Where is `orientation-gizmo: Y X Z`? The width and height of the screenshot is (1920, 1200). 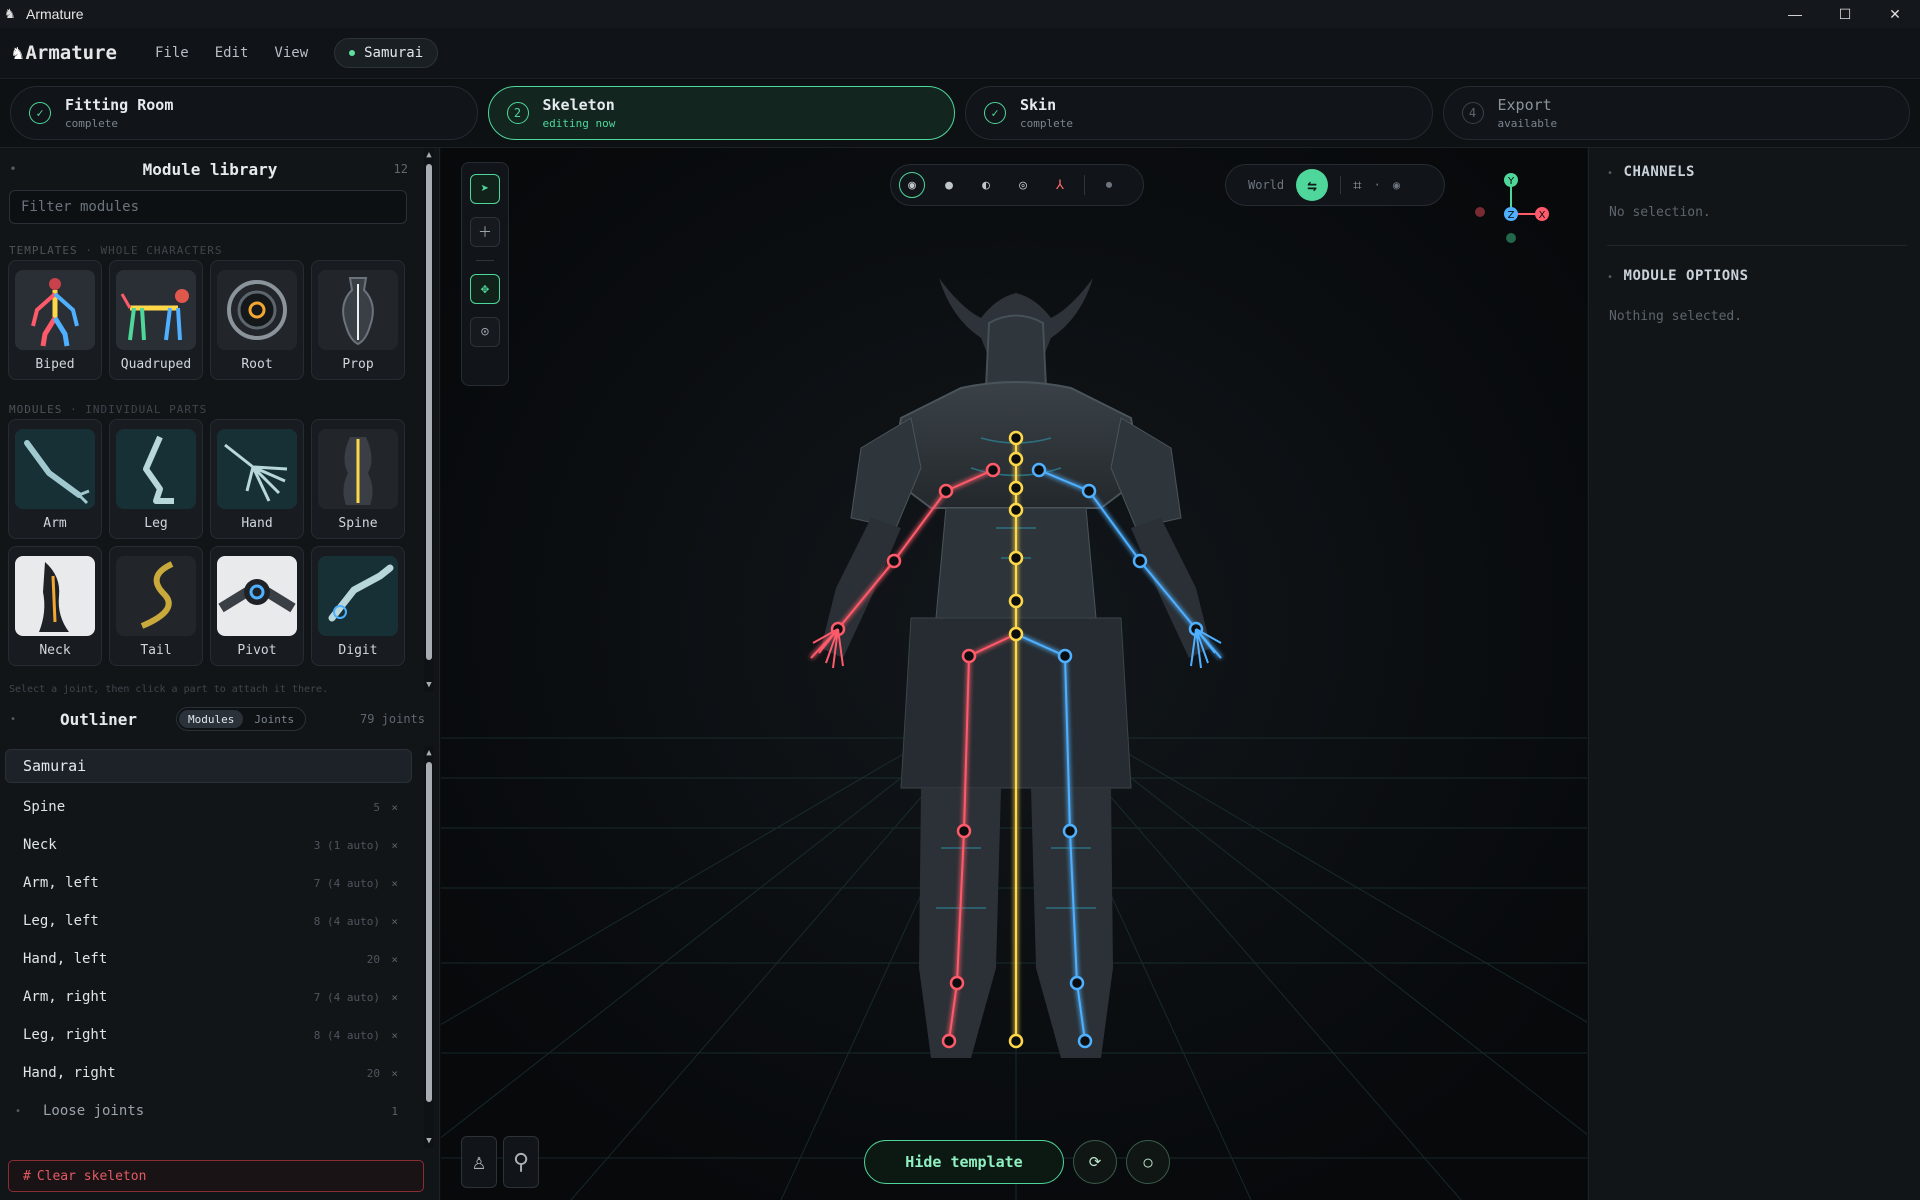
orientation-gizmo: Y X Z is located at coordinates (1511, 208).